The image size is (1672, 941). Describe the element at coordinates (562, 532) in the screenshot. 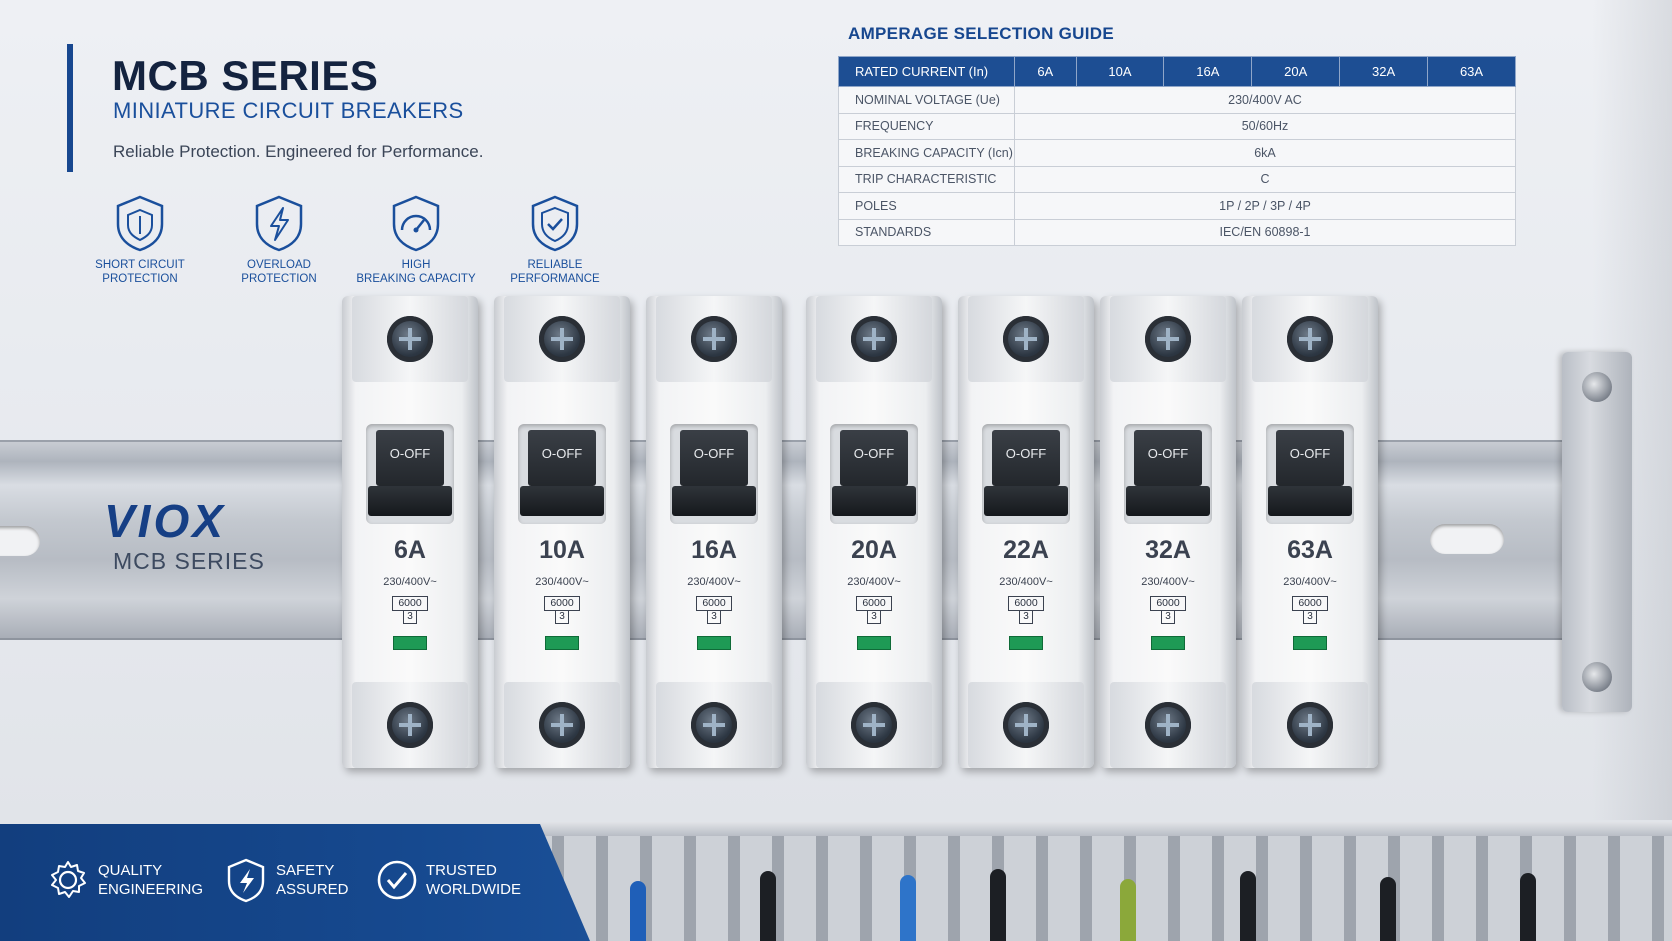

I see `mcb-breaker: O-OFF 10A 230/400V~ 6000 3` at that location.